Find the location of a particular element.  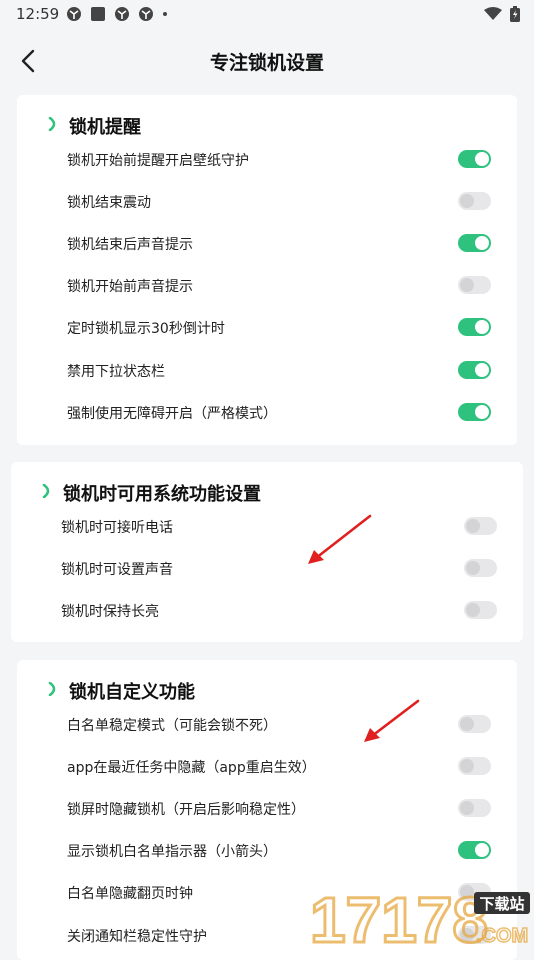

dot-icon is located at coordinates (165, 14).